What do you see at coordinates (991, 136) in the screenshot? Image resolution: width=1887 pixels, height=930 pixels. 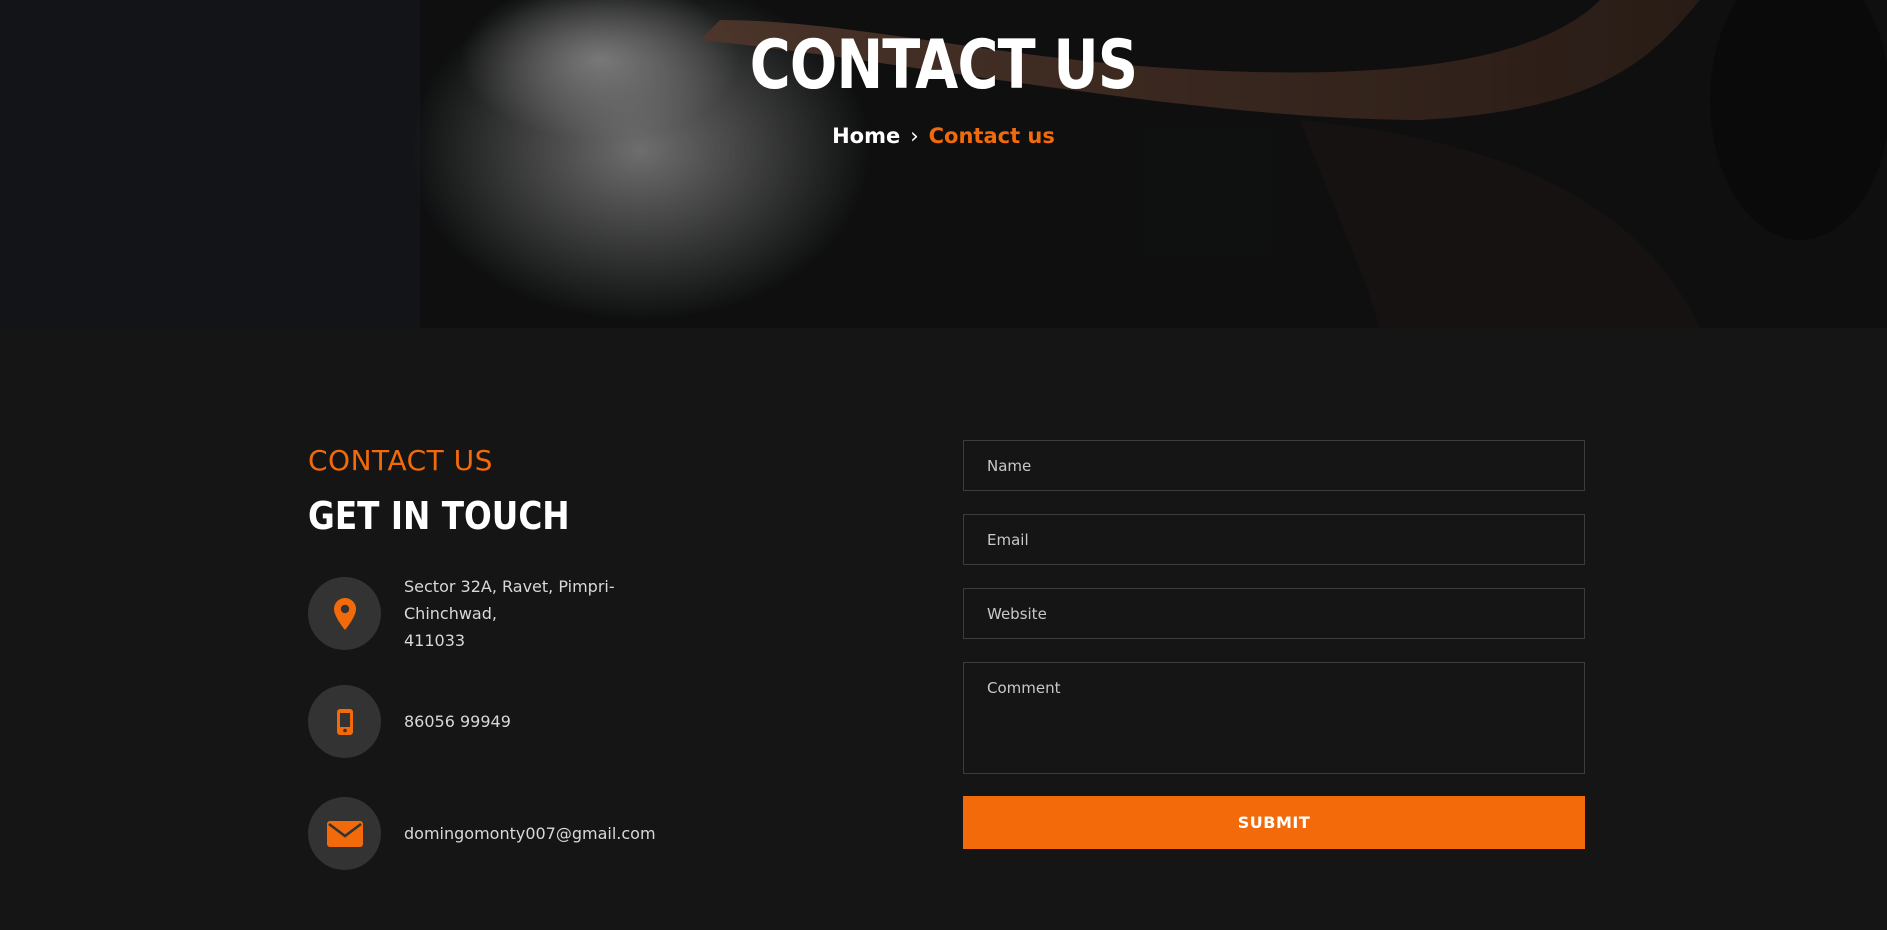 I see `breadcrumb-current: Contact us` at bounding box center [991, 136].